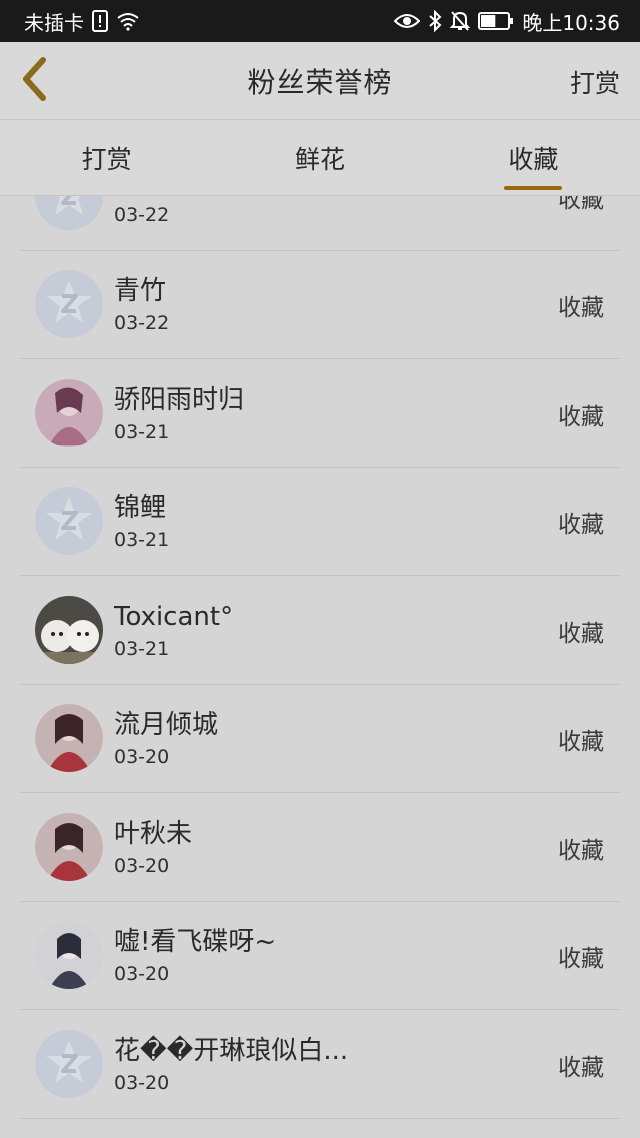 Image resolution: width=640 pixels, height=1138 pixels. What do you see at coordinates (435, 21) in the screenshot?
I see `bluetooth-icon` at bounding box center [435, 21].